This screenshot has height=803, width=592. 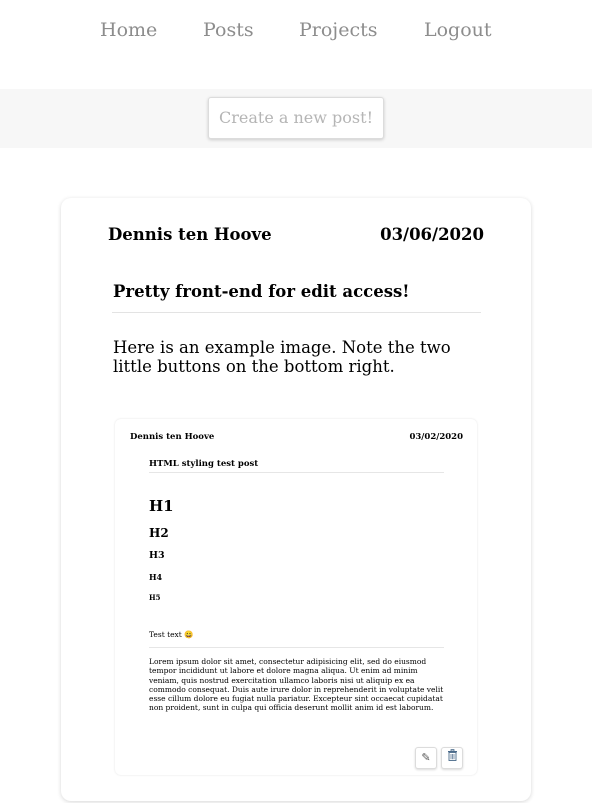 What do you see at coordinates (296, 472) in the screenshot?
I see `example-title-divider` at bounding box center [296, 472].